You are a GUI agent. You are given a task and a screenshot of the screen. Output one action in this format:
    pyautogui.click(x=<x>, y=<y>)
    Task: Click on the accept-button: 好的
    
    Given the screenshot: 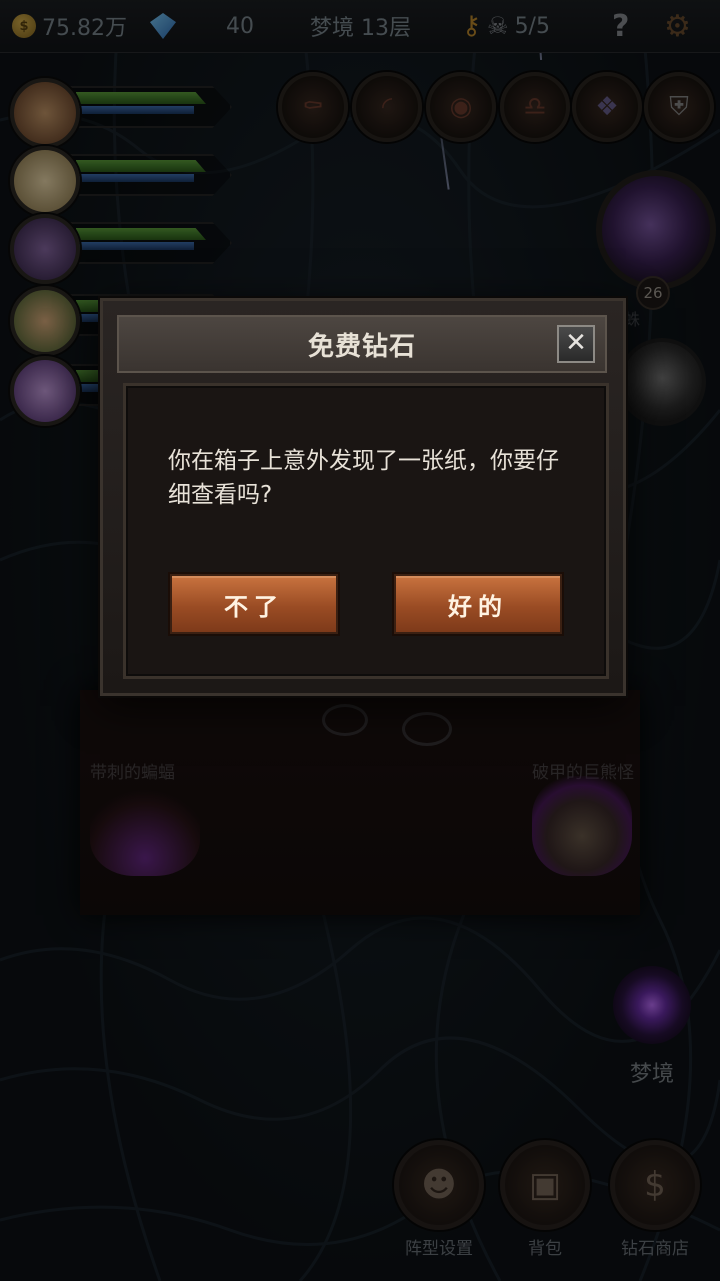 What is the action you would take?
    pyautogui.click(x=478, y=604)
    